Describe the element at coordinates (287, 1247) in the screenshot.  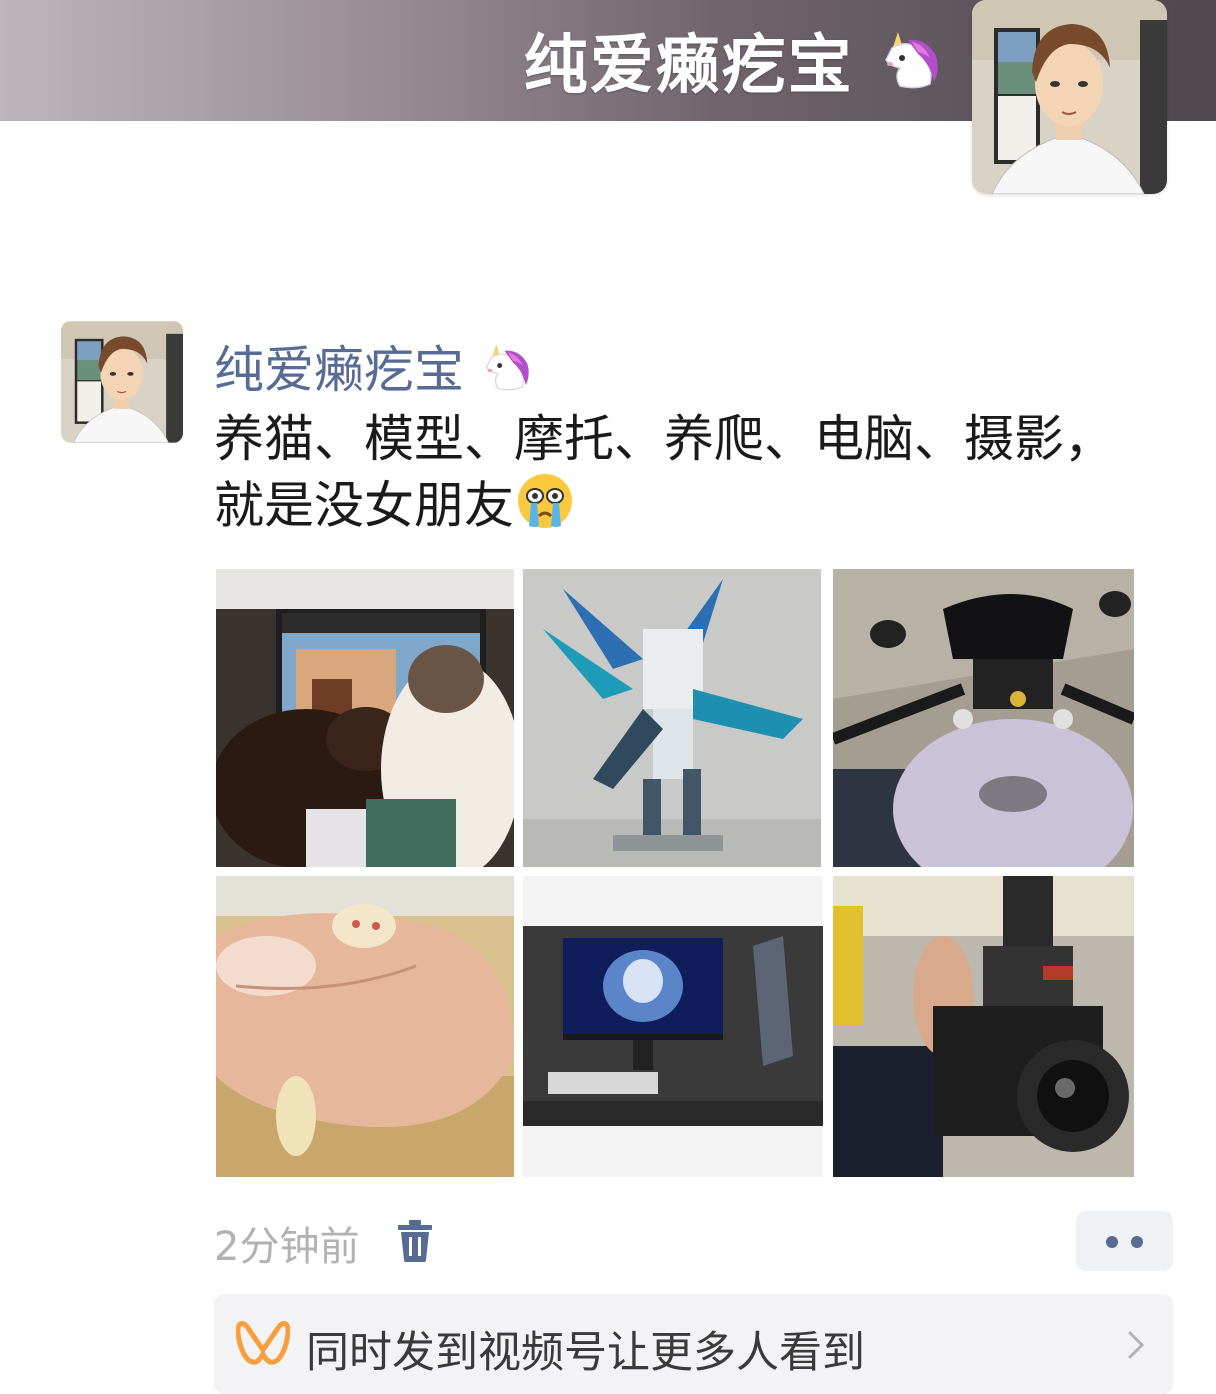
I see `post-time: 2分钟前` at that location.